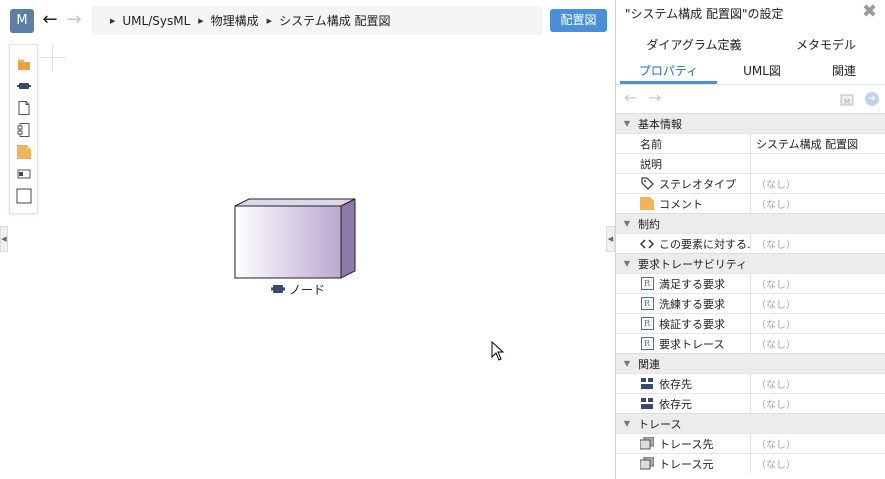 This screenshot has width=885, height=479. I want to click on node-icon, so click(24, 86).